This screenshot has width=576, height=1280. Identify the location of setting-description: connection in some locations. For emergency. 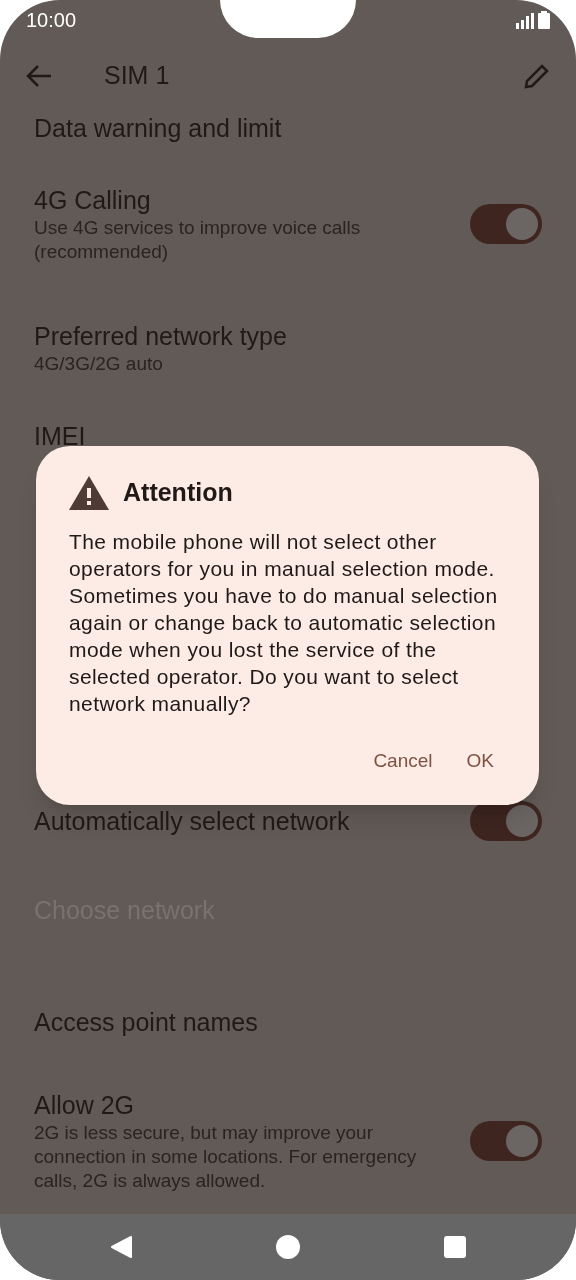
(226, 1157).